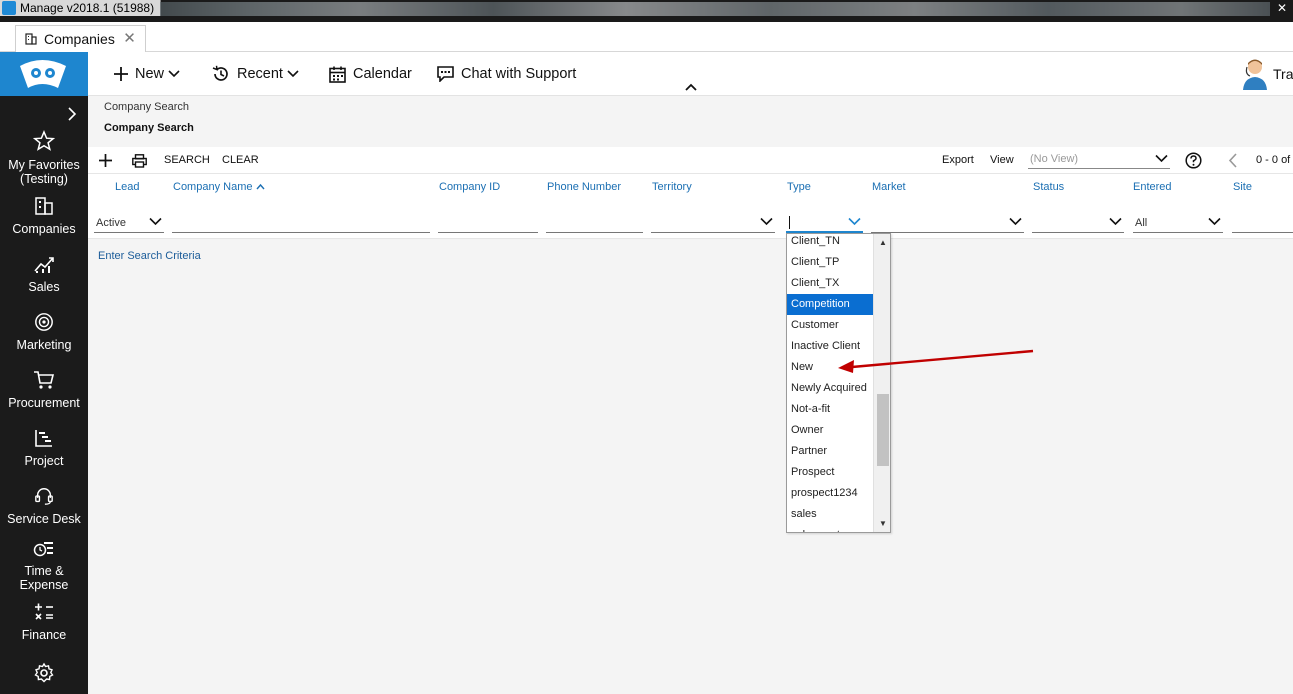 This screenshot has height=694, width=1293. Describe the element at coordinates (1078, 224) in the screenshot. I see `status-filter-select` at that location.